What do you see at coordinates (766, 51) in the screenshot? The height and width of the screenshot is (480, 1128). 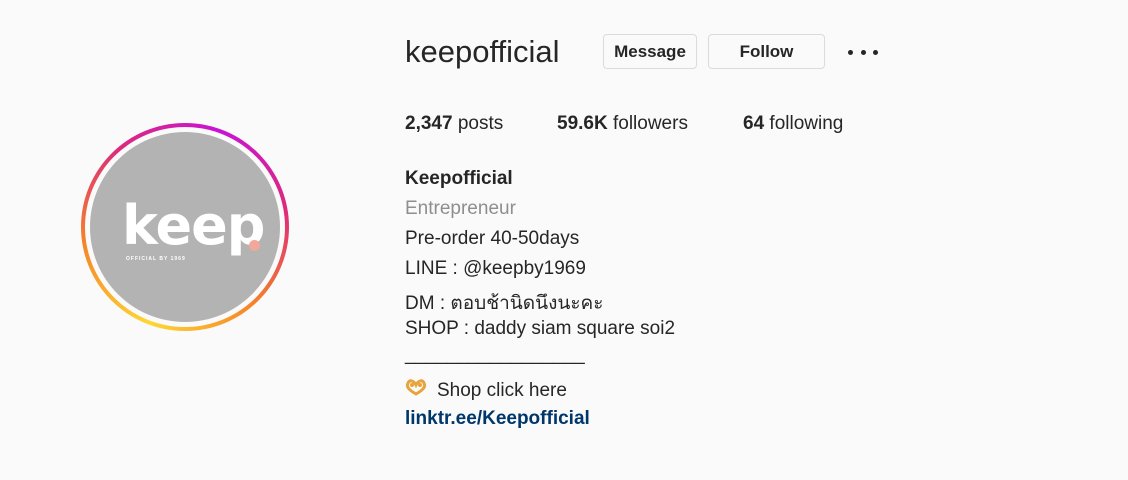 I see `follow-button: Follow` at bounding box center [766, 51].